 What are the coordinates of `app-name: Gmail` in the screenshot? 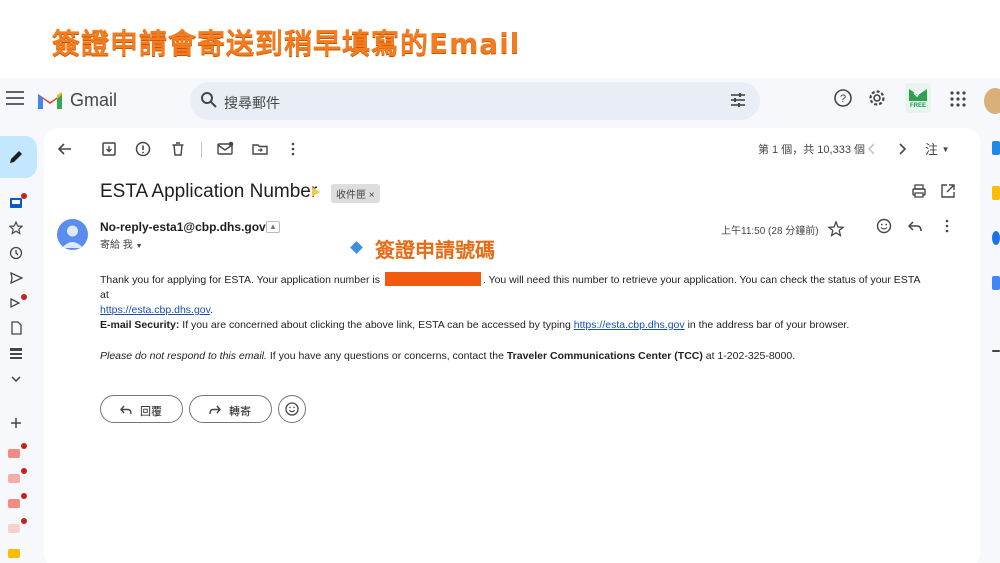 It's located at (94, 100).